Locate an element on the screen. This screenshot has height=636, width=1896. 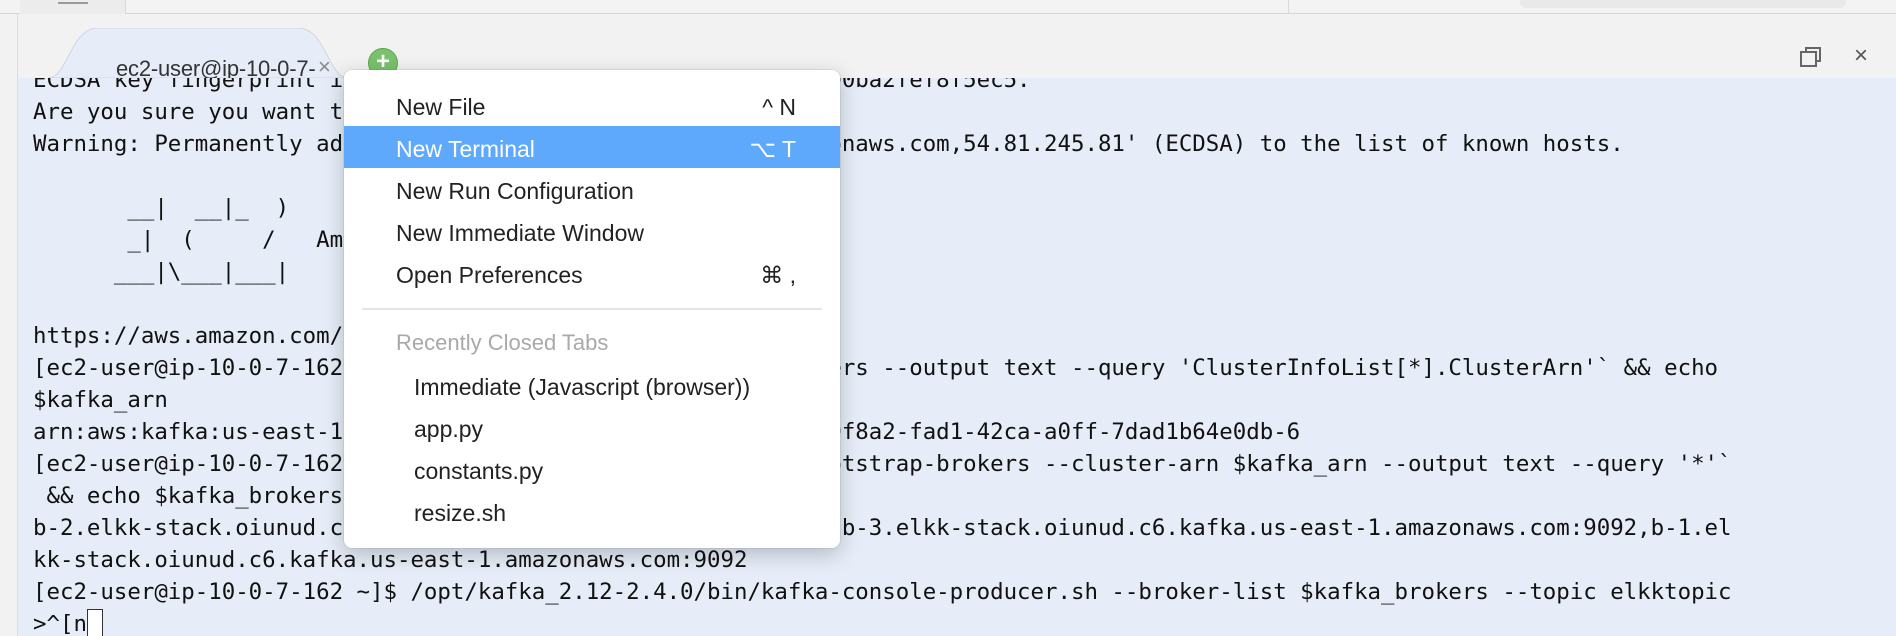
terminal-line: ___|\___|___| is located at coordinates (161, 272).